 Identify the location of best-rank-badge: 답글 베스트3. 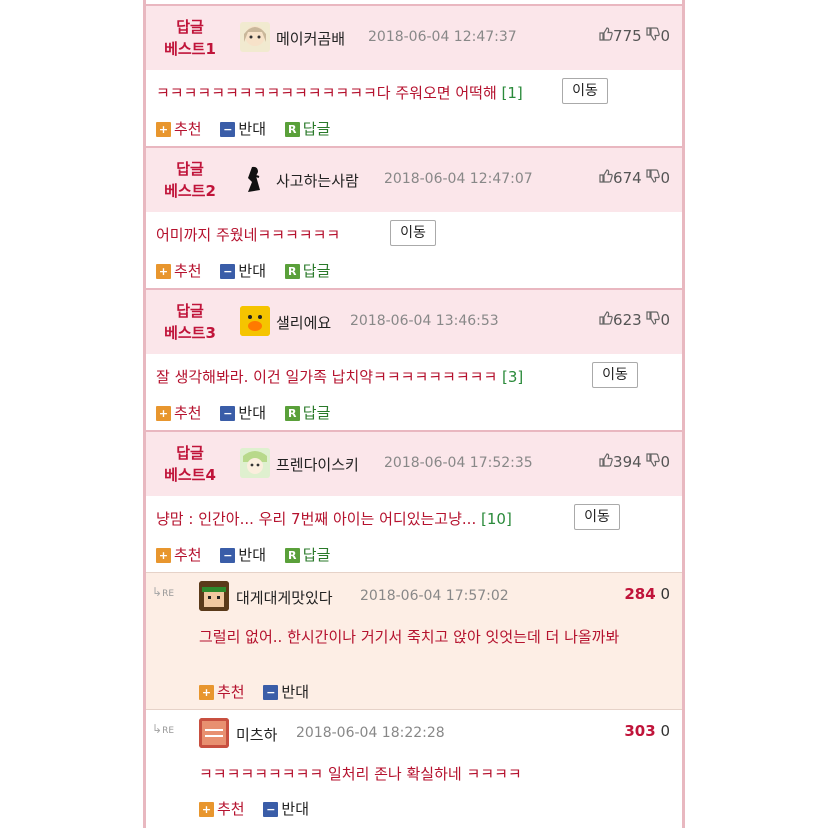
(190, 322).